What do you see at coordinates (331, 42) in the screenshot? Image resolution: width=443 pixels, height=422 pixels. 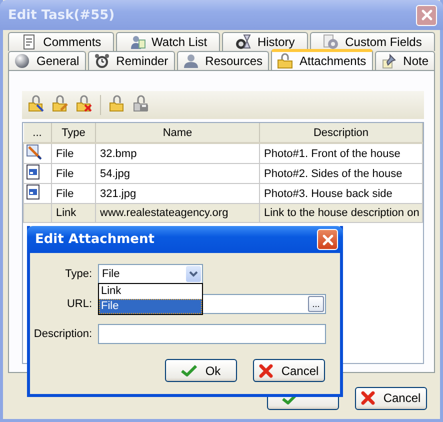 I see `gear-icon` at bounding box center [331, 42].